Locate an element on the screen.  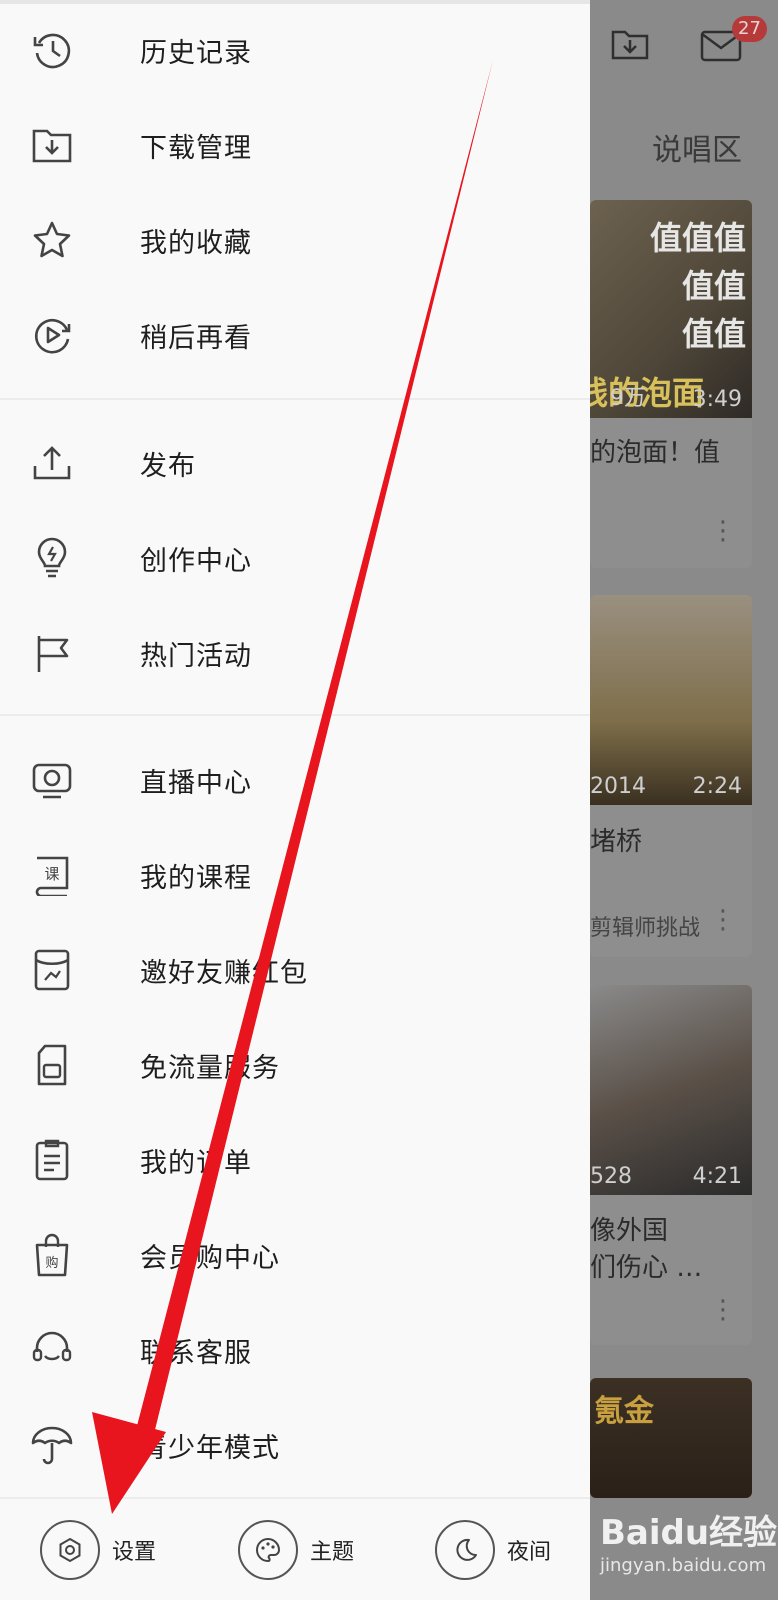
video-title: 的泡面！值 is located at coordinates (655, 453).